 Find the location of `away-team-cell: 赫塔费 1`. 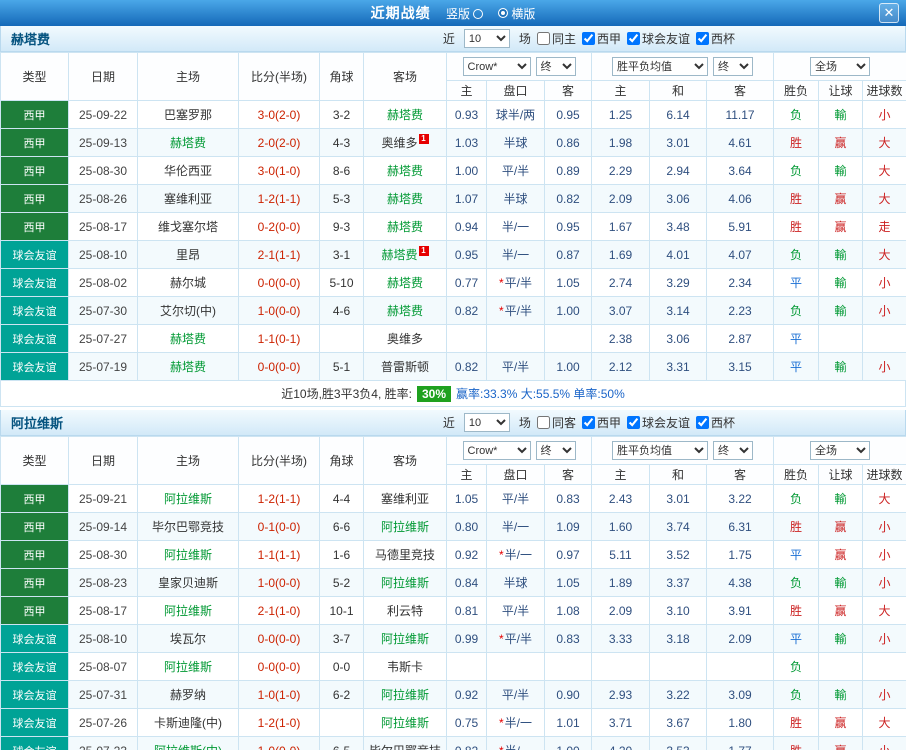

away-team-cell: 赫塔费 1 is located at coordinates (405, 254).